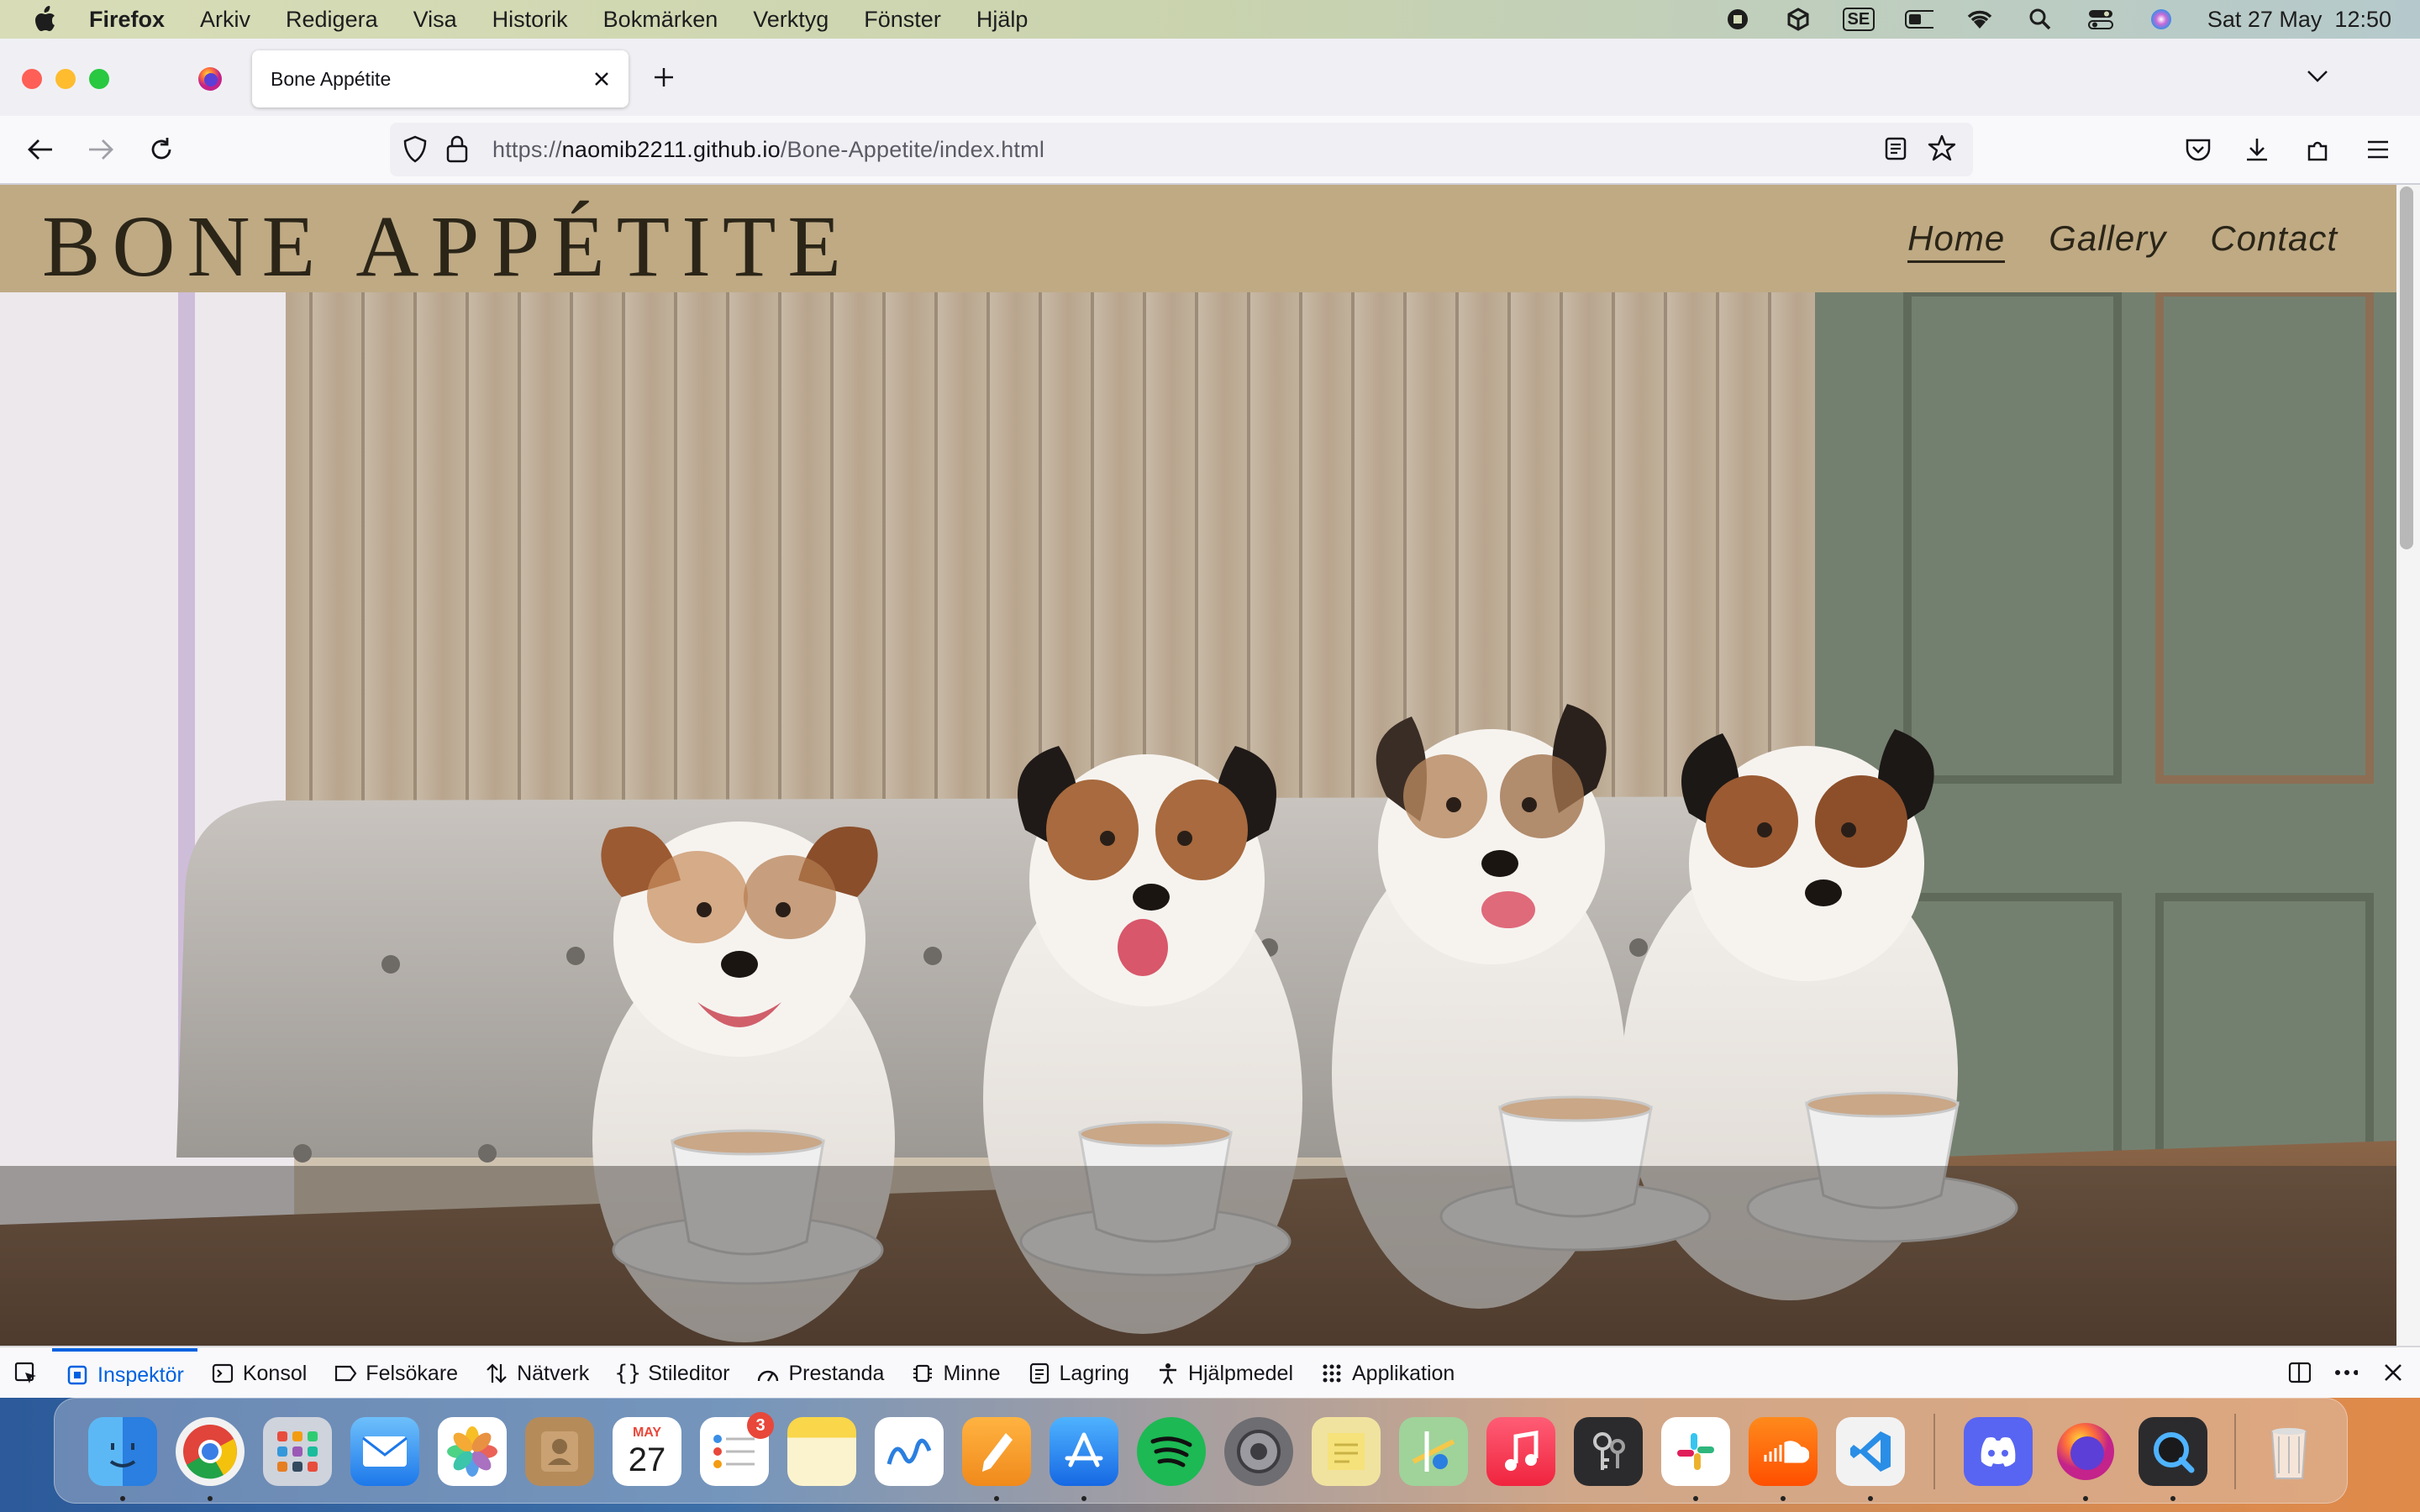 The width and height of the screenshot is (2420, 1512). What do you see at coordinates (1895, 150) in the screenshot?
I see `reader-view-icon` at bounding box center [1895, 150].